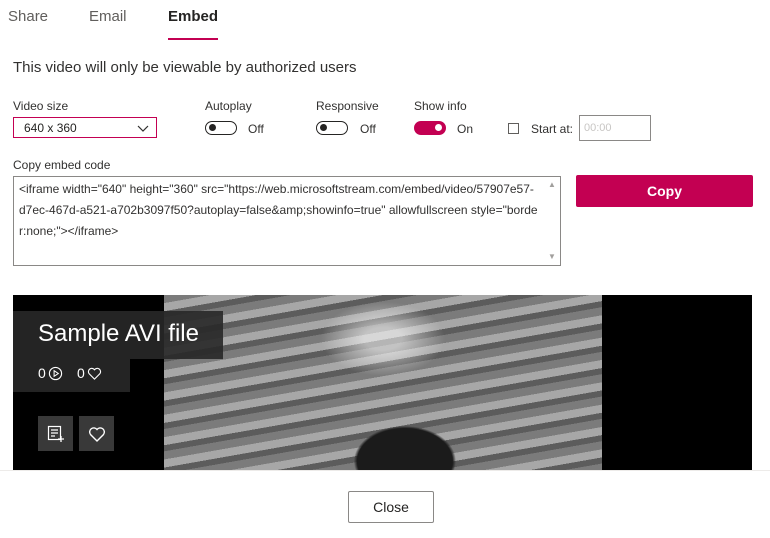 Image resolution: width=770 pixels, height=538 pixels. I want to click on scroll-down-icon: ▼, so click(552, 256).